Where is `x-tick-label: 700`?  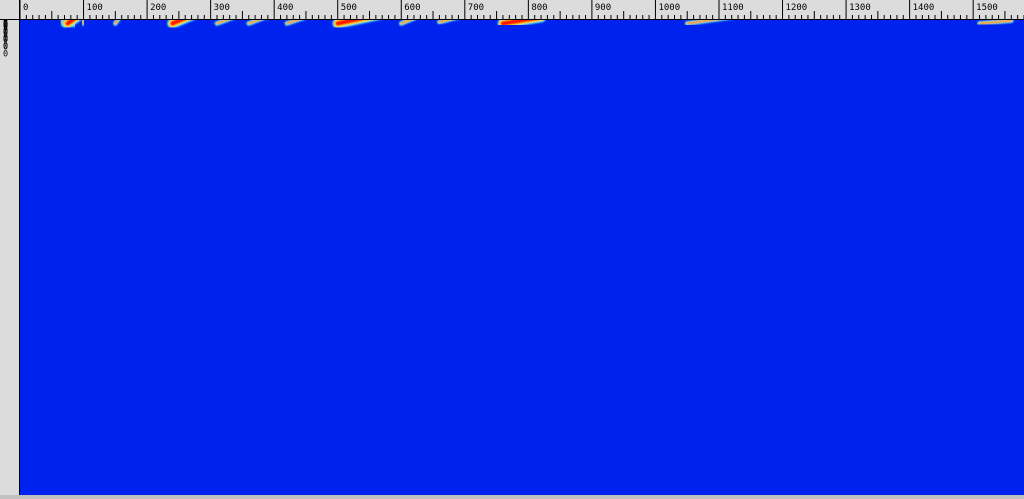 x-tick-label: 700 is located at coordinates (476, 8).